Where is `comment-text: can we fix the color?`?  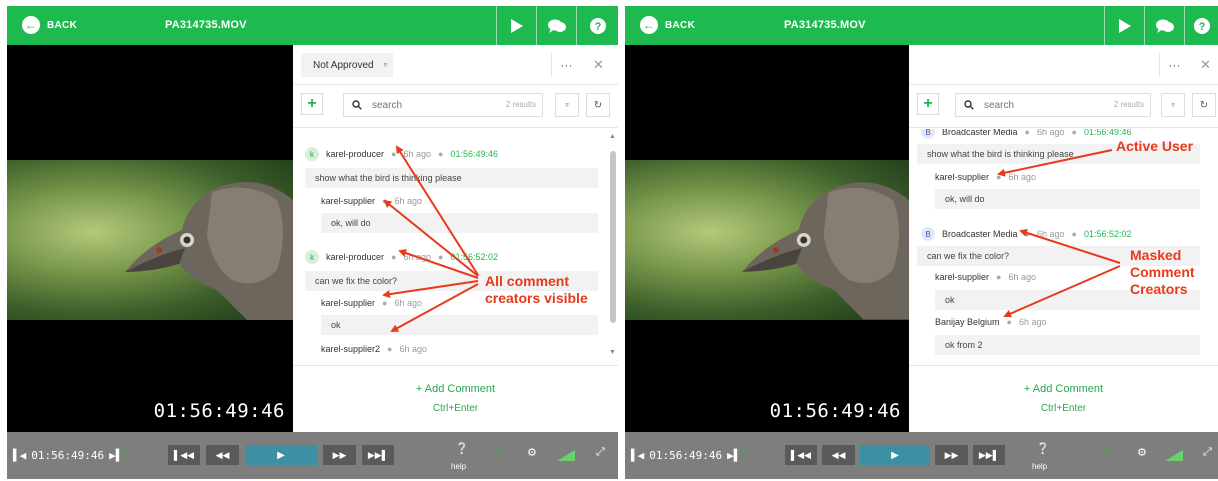
comment-text: can we fix the color? is located at coordinates (1058, 256).